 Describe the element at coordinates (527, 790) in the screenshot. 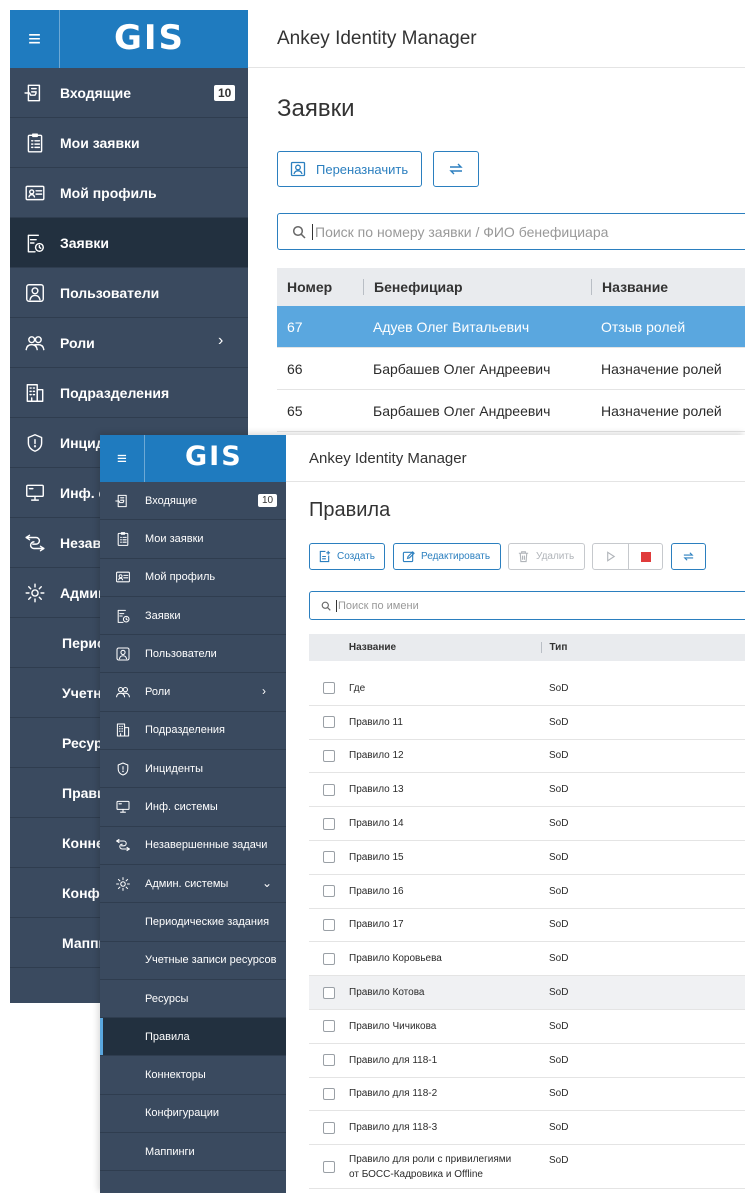

I see `table-row: Правило 13 SoD` at that location.